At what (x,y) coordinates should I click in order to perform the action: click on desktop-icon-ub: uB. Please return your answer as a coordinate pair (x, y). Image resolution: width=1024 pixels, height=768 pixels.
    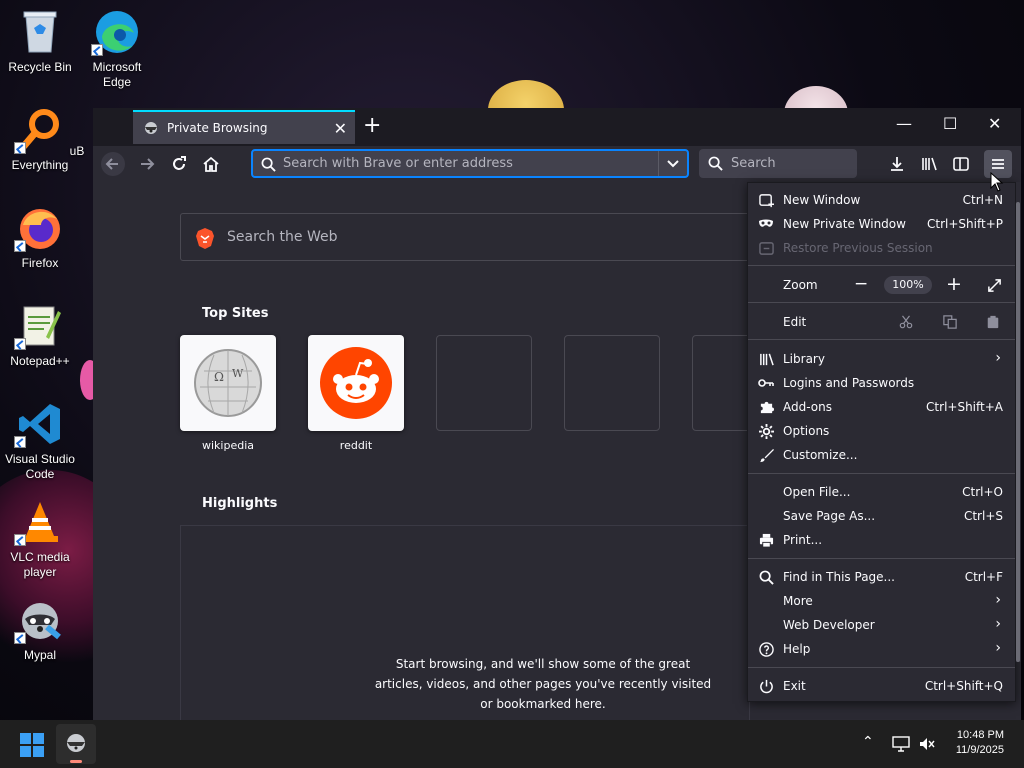
    Looking at the image, I should click on (77, 149).